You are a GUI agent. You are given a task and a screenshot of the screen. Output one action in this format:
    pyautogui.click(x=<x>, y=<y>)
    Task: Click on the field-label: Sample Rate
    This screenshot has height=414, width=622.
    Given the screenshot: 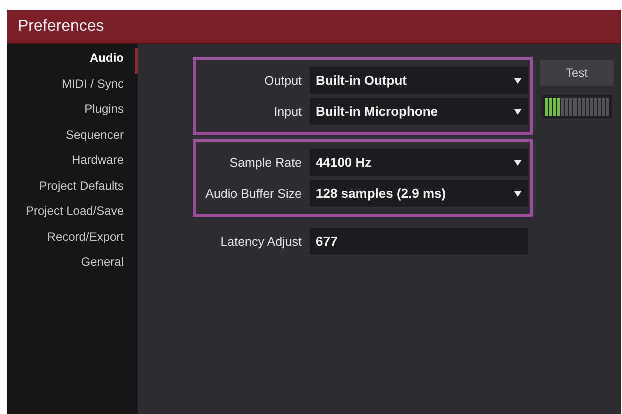 What is the action you would take?
    pyautogui.click(x=265, y=163)
    